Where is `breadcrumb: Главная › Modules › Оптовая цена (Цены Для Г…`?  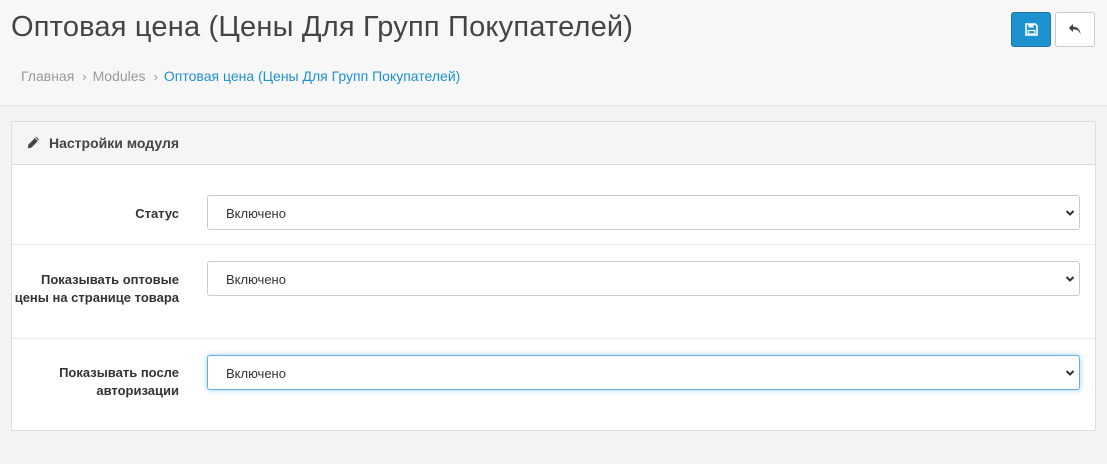 breadcrumb: Главная › Modules › Оптовая цена (Цены Для Г… is located at coordinates (240, 76).